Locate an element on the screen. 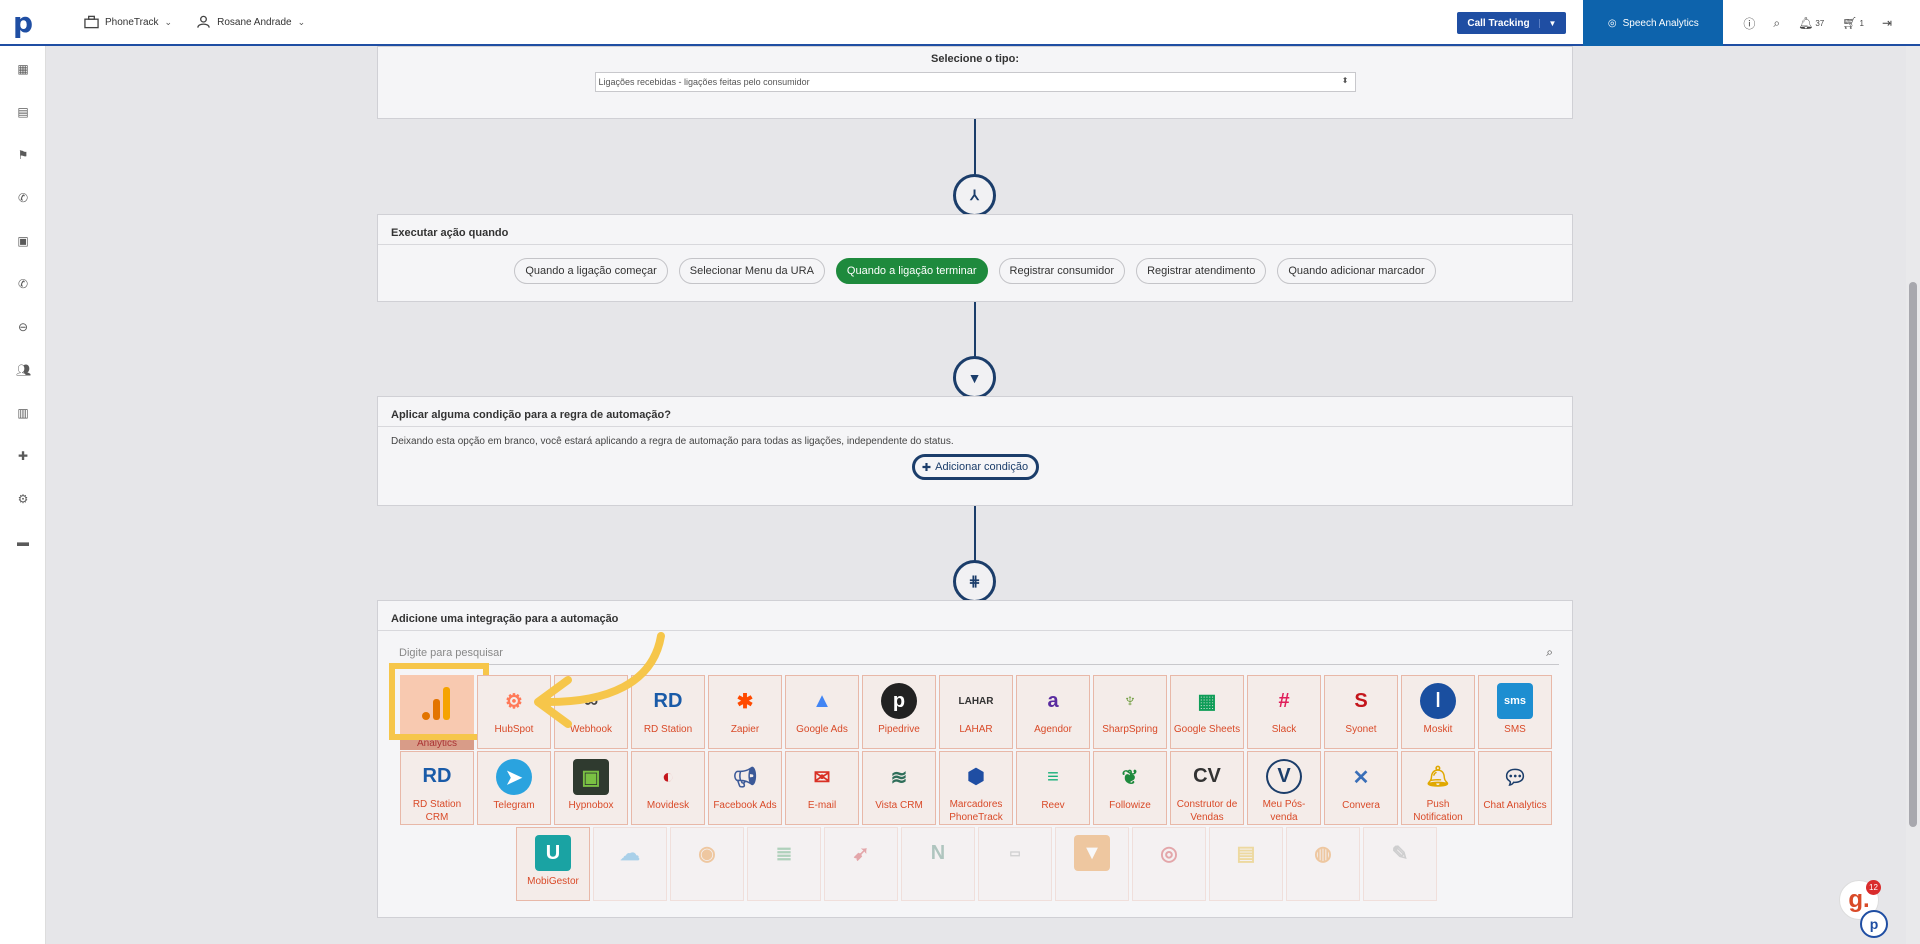 This screenshot has height=944, width=1920. integration-followize: ❦ Followize is located at coordinates (1130, 788).